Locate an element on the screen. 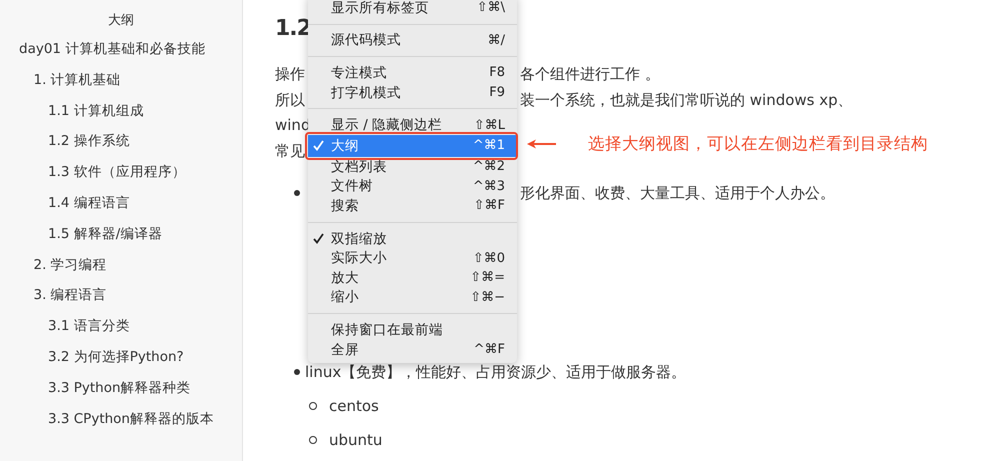  outline-item: 3.3 CPython解释器的版本 is located at coordinates (131, 422).